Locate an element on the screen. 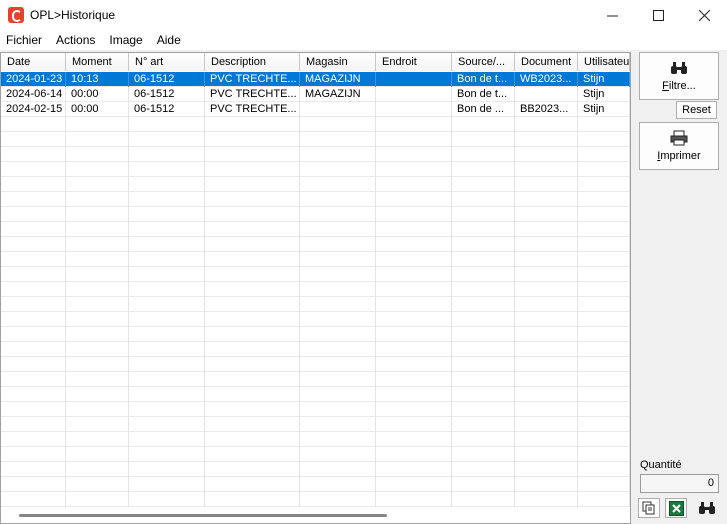  menu-image: Image is located at coordinates (125, 40).